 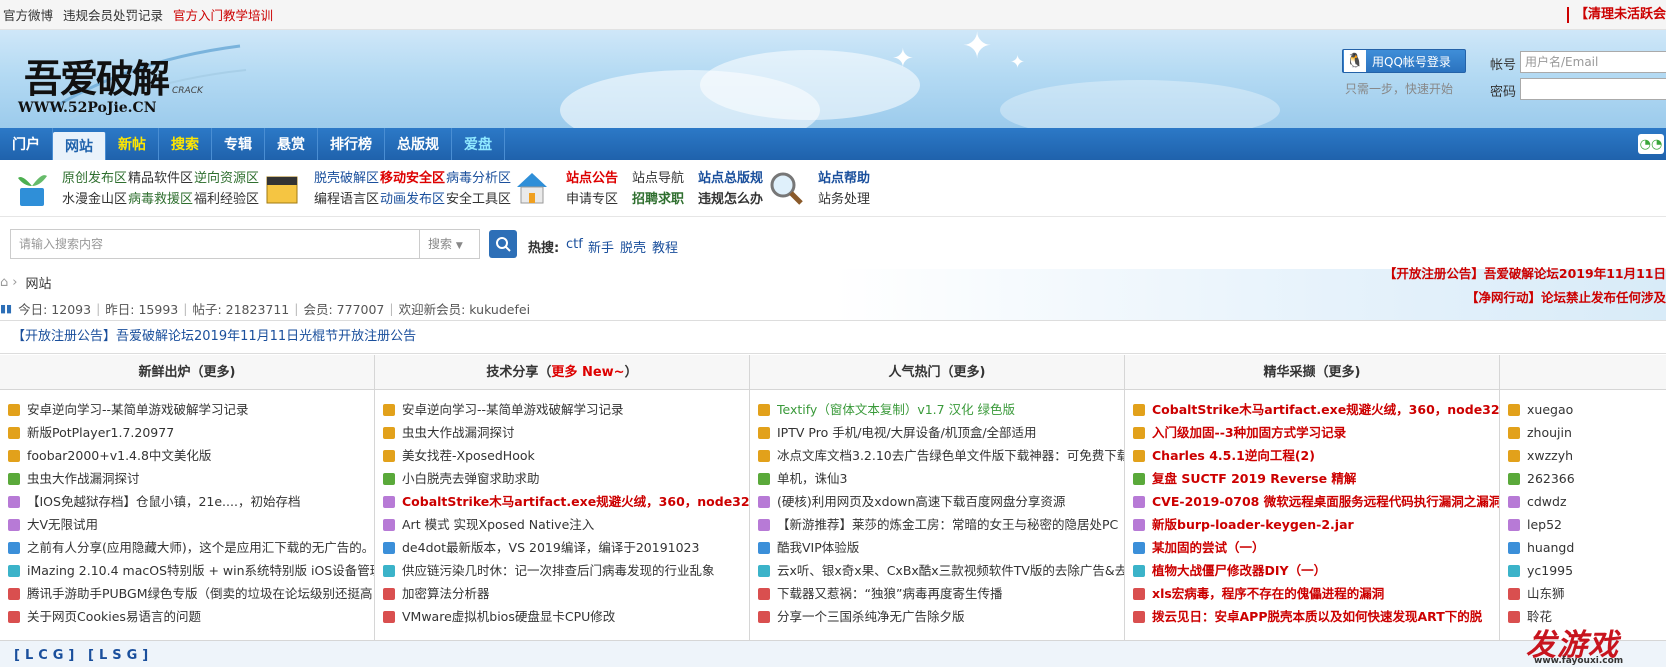 What do you see at coordinates (730, 197) in the screenshot?
I see `violation-help: 违规怎么办` at bounding box center [730, 197].